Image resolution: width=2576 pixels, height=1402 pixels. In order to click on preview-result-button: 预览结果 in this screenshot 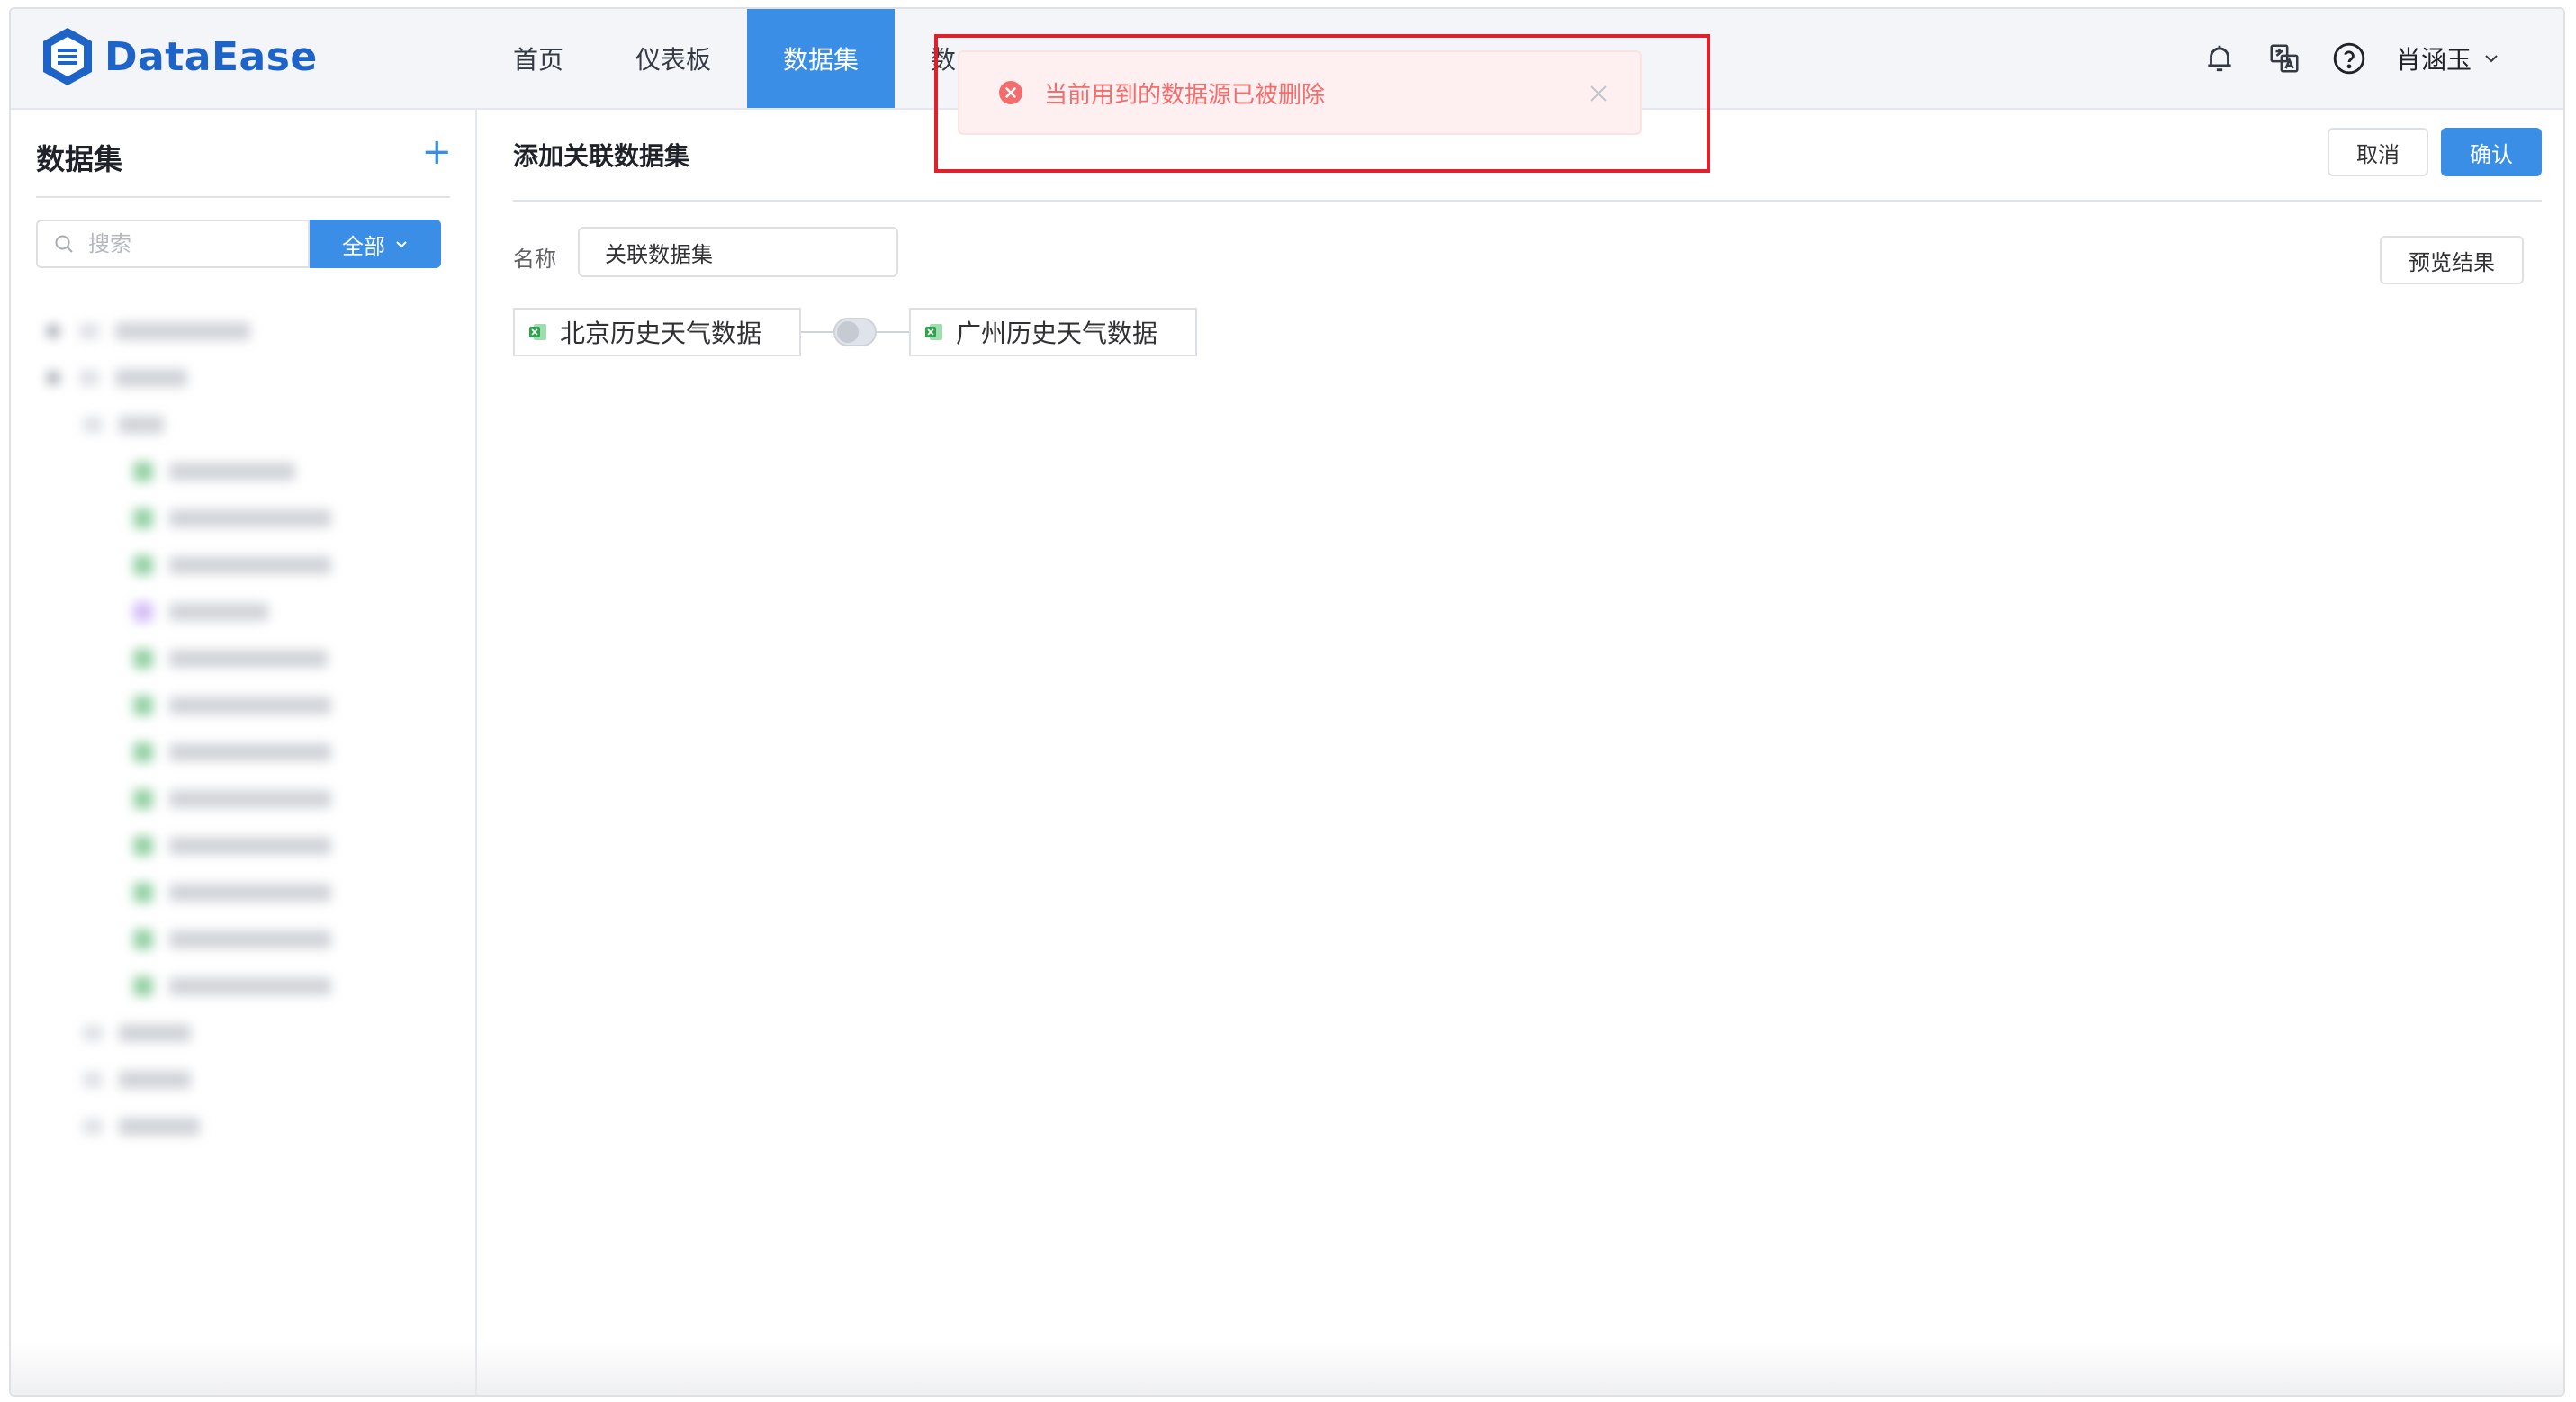, I will do `click(2452, 260)`.